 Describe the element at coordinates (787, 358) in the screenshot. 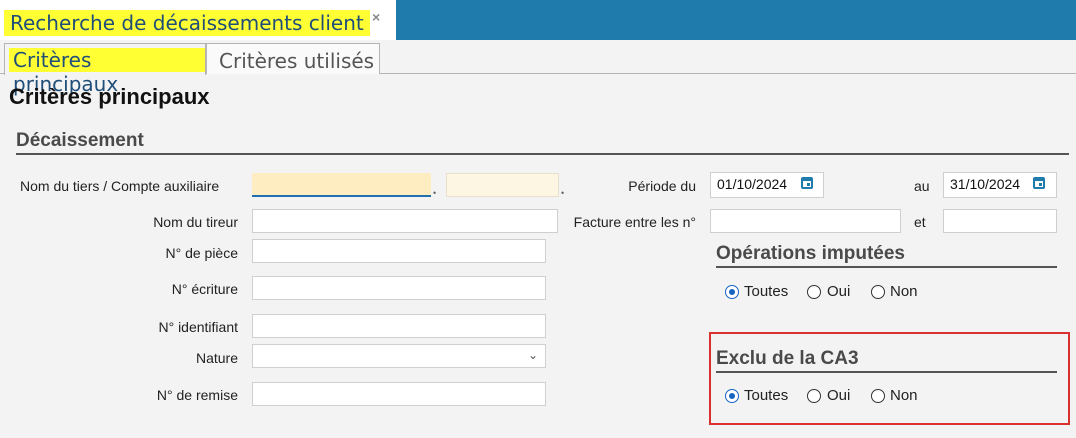

I see `section-title-exclu-ca3: Exclu de la CA3` at that location.